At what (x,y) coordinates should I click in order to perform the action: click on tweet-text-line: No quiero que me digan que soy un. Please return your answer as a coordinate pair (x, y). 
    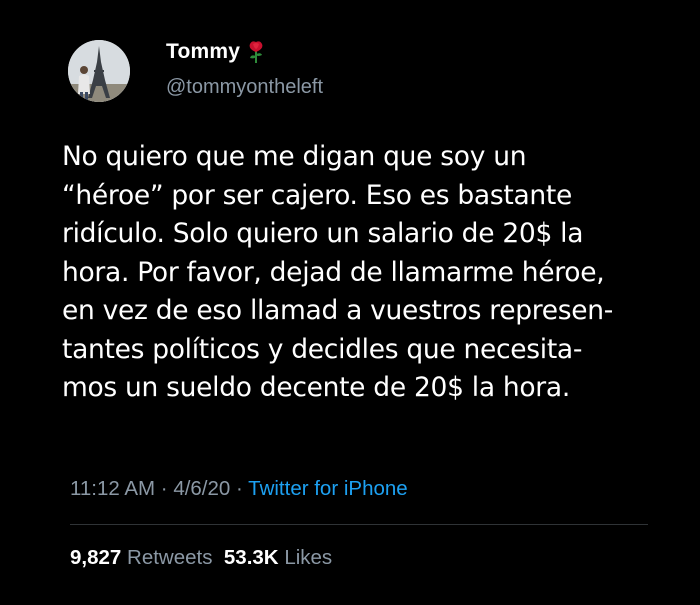
    Looking at the image, I should click on (294, 156).